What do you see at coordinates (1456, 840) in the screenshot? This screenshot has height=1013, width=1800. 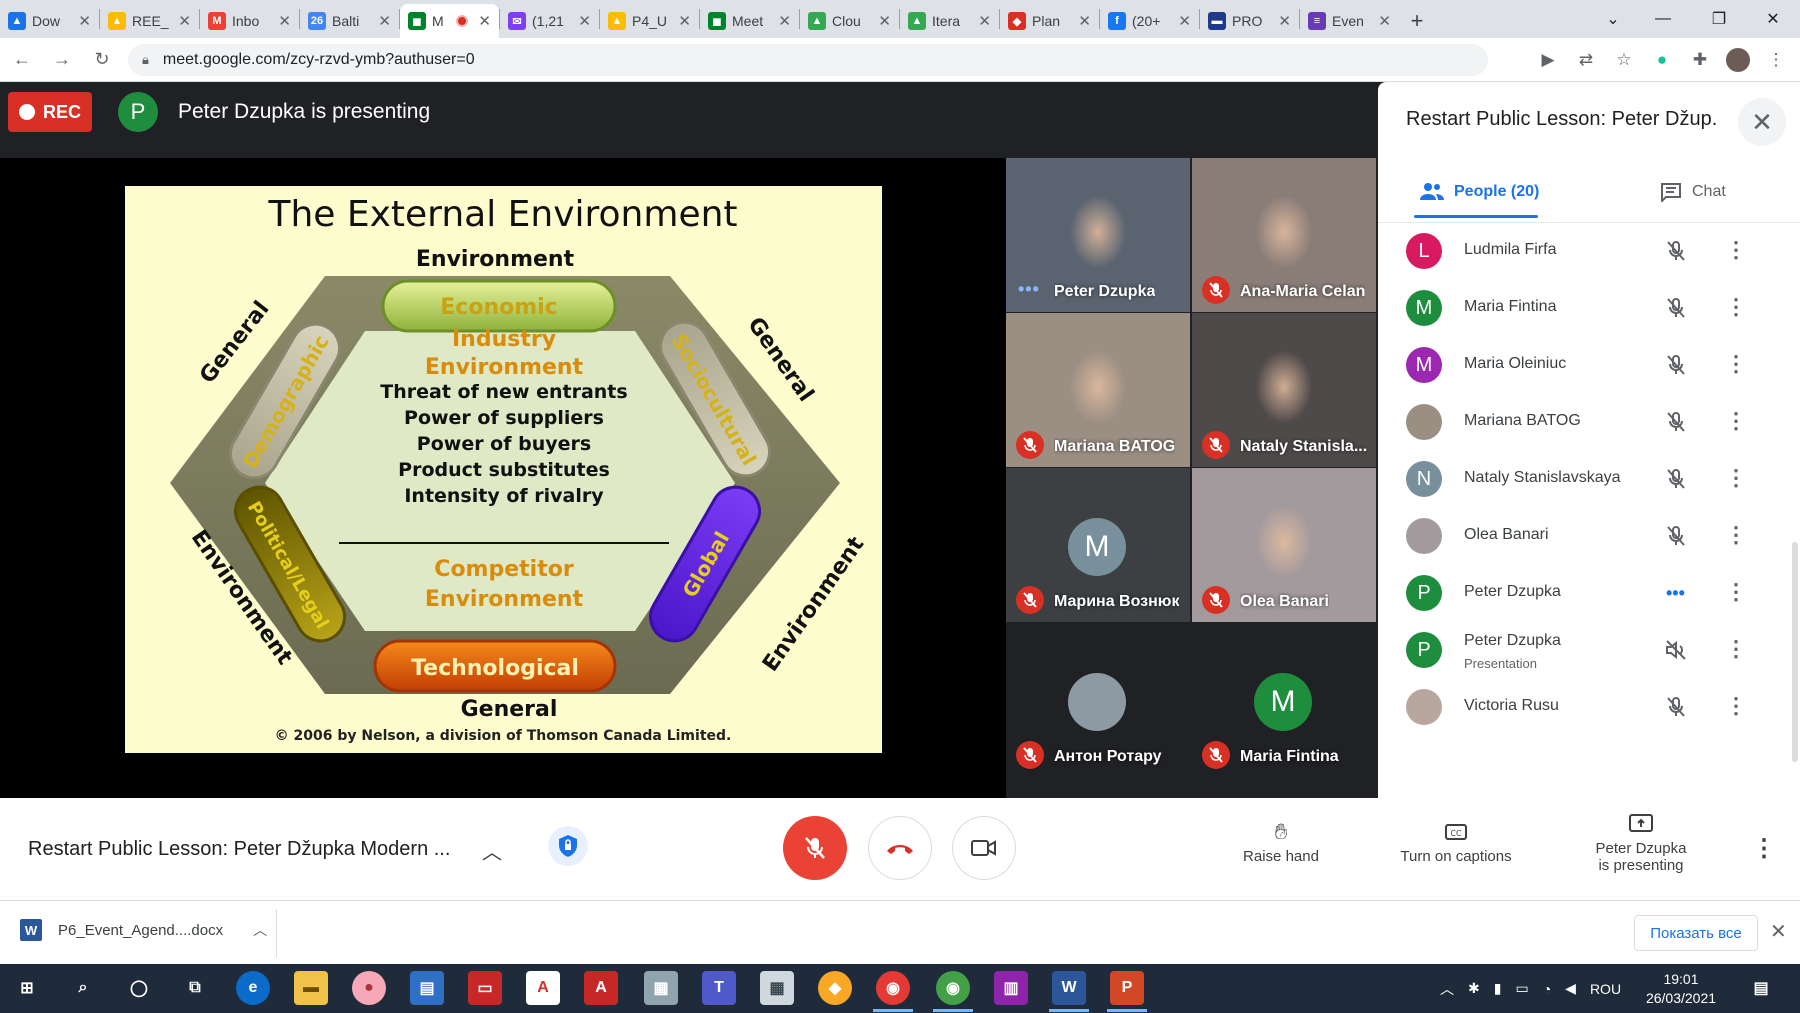 I see `captions-button: CC Turn on captions` at bounding box center [1456, 840].